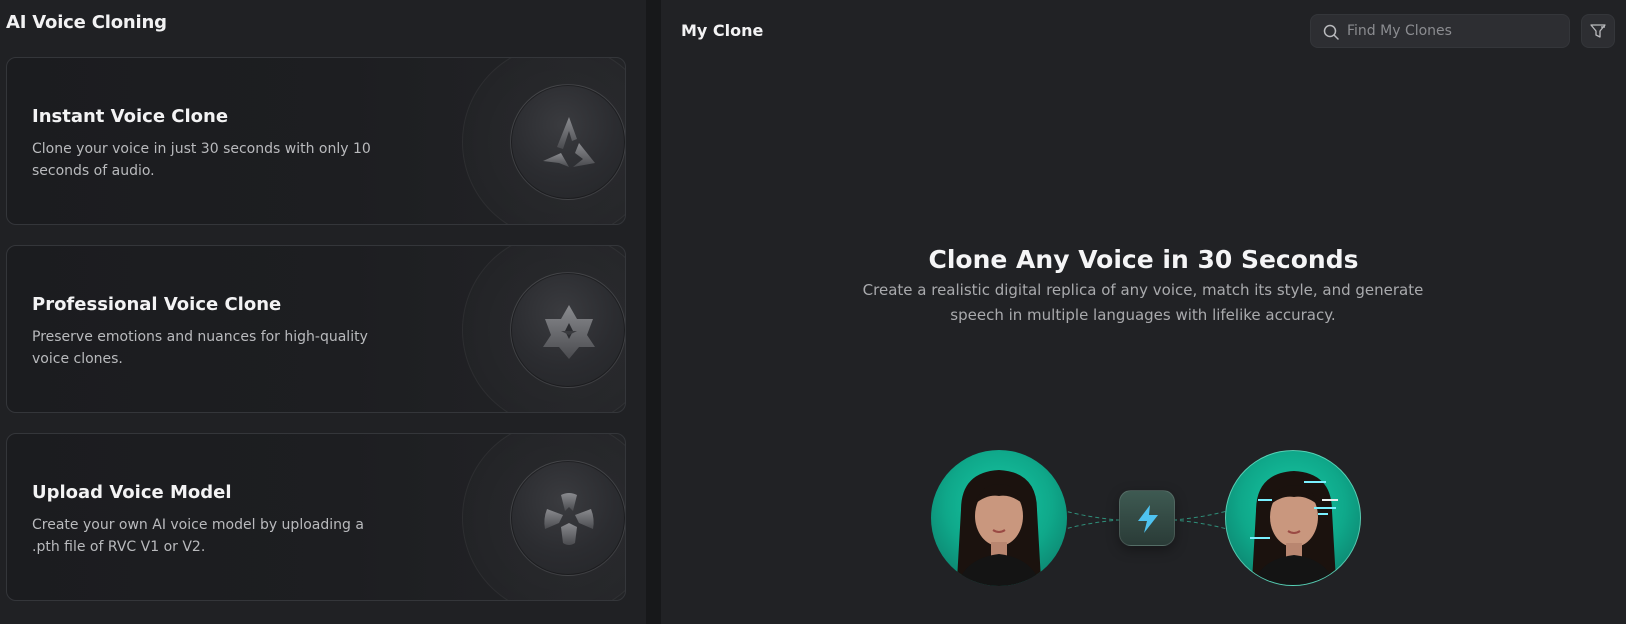 This screenshot has height=624, width=1626. I want to click on clone-action-badge, so click(1147, 518).